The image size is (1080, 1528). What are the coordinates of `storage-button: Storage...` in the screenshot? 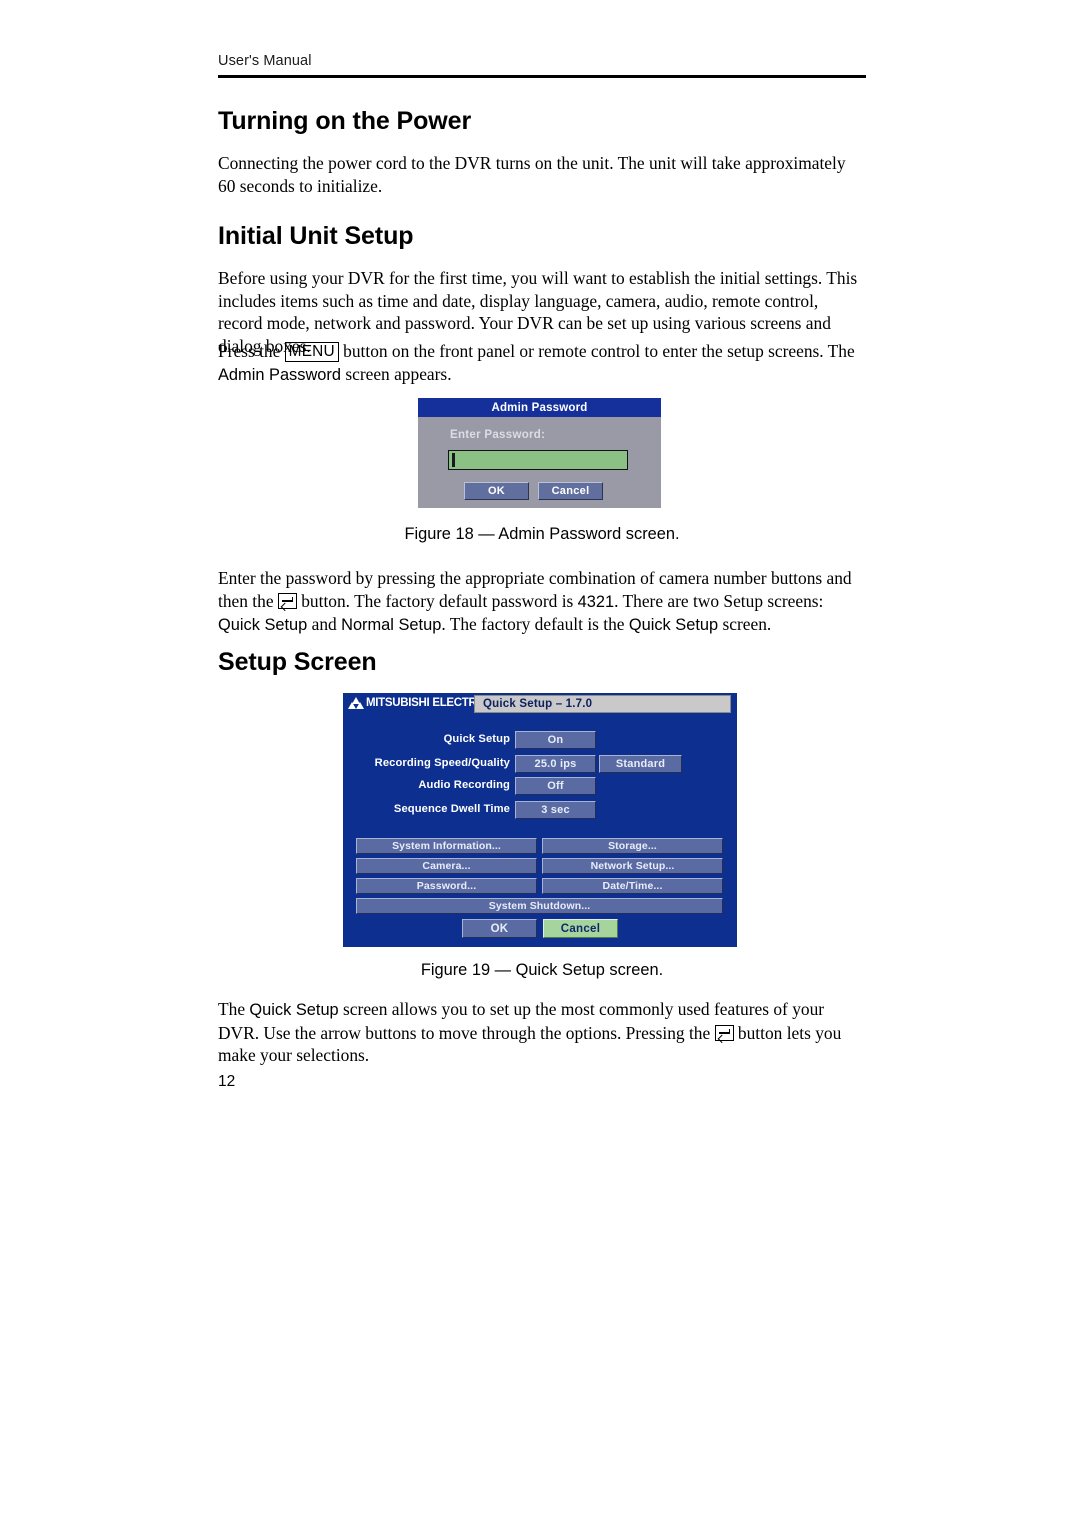 It's located at (632, 846).